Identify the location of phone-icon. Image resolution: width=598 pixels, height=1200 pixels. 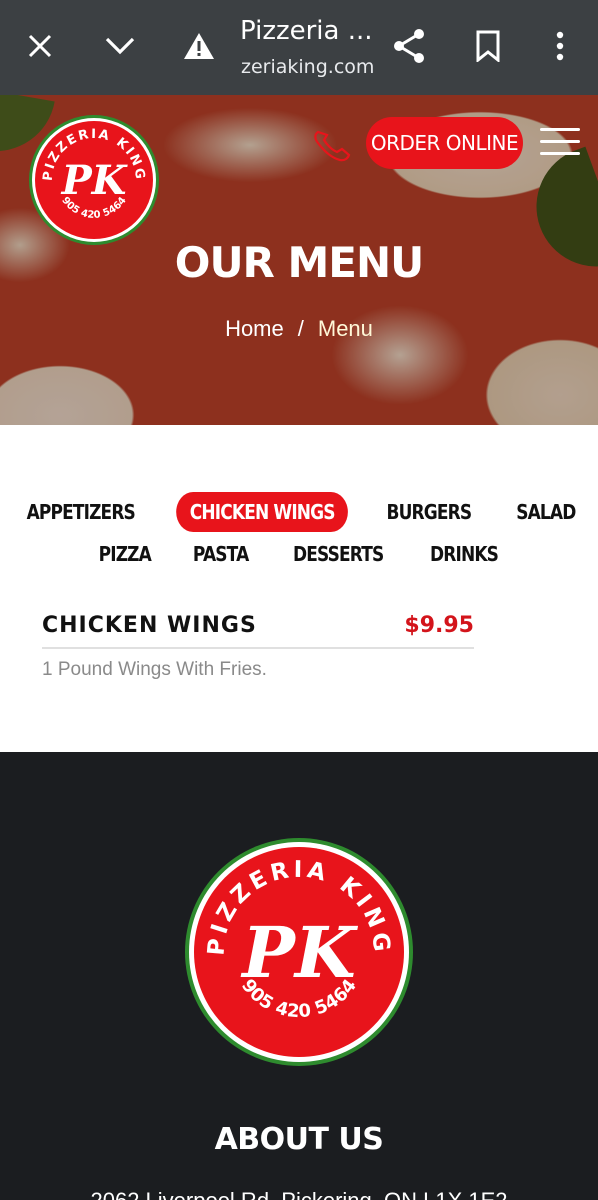
(332, 146).